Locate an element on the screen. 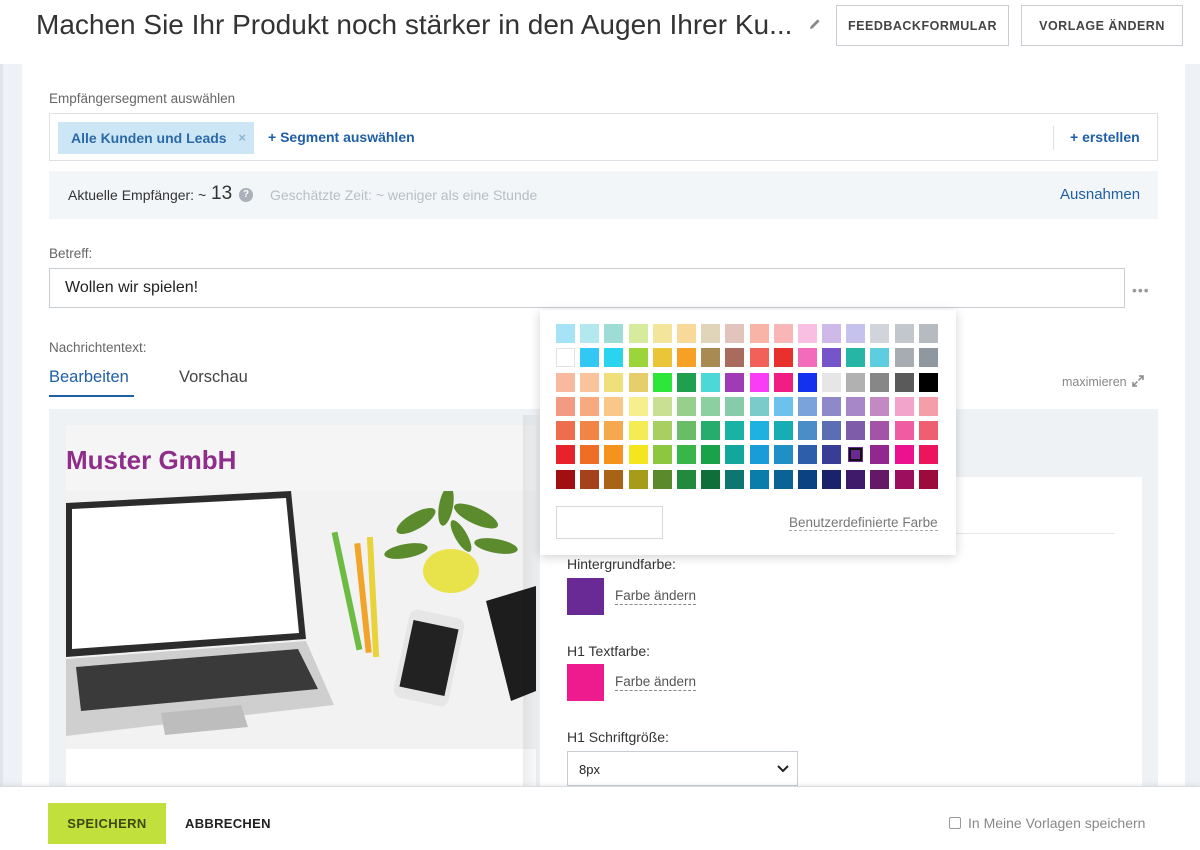  h1-color-swatch is located at coordinates (585, 682).